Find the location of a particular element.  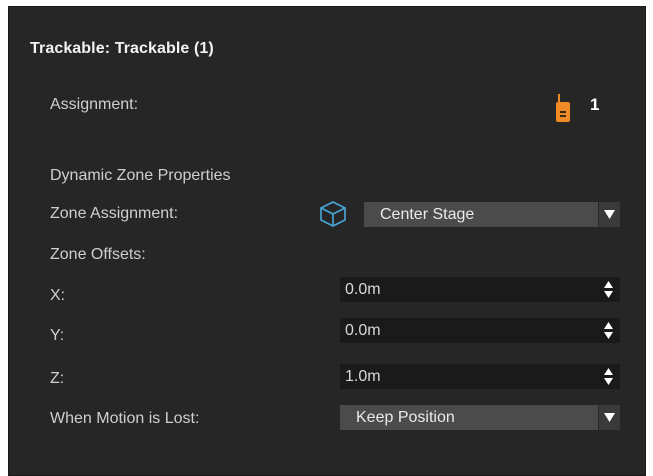

zone-assignment-dropdown: Center Stage is located at coordinates (492, 214).